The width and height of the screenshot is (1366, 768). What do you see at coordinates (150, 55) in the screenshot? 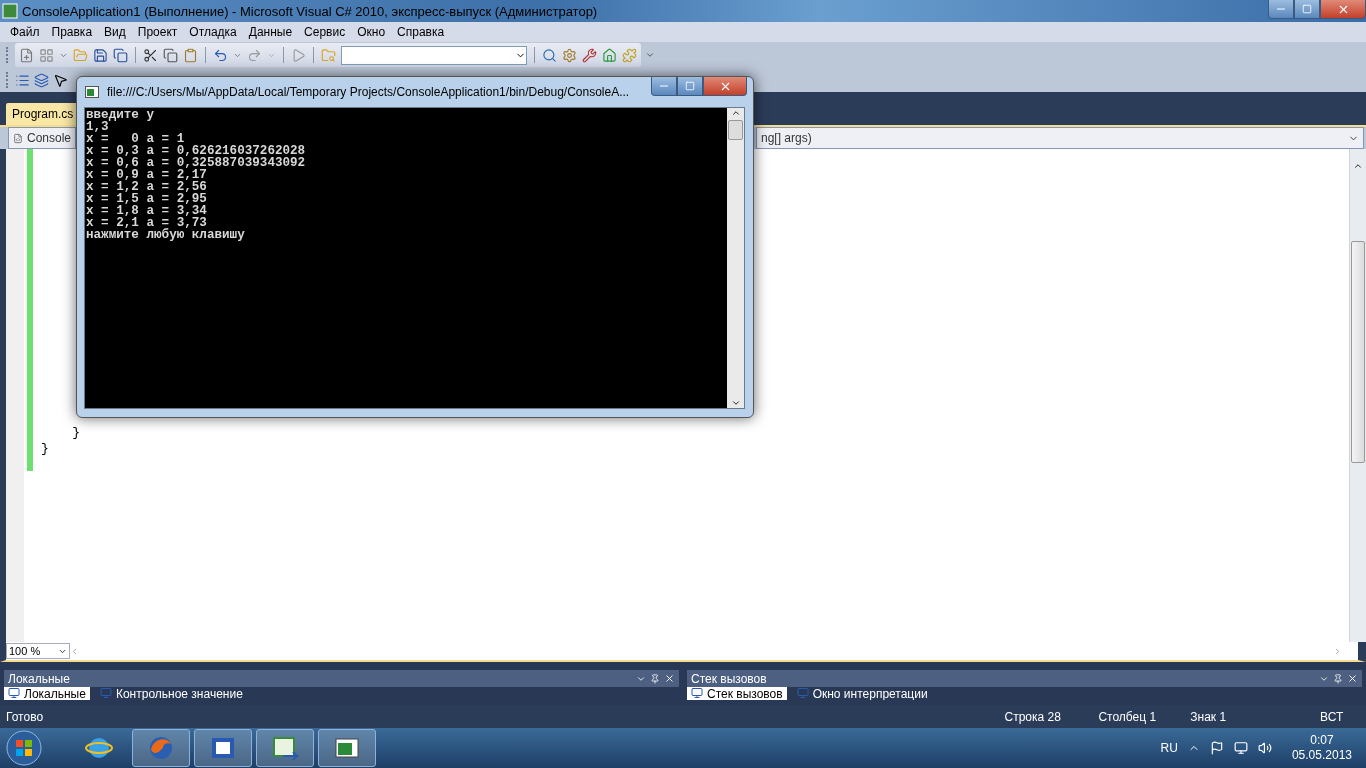
I see `cut-icon` at bounding box center [150, 55].